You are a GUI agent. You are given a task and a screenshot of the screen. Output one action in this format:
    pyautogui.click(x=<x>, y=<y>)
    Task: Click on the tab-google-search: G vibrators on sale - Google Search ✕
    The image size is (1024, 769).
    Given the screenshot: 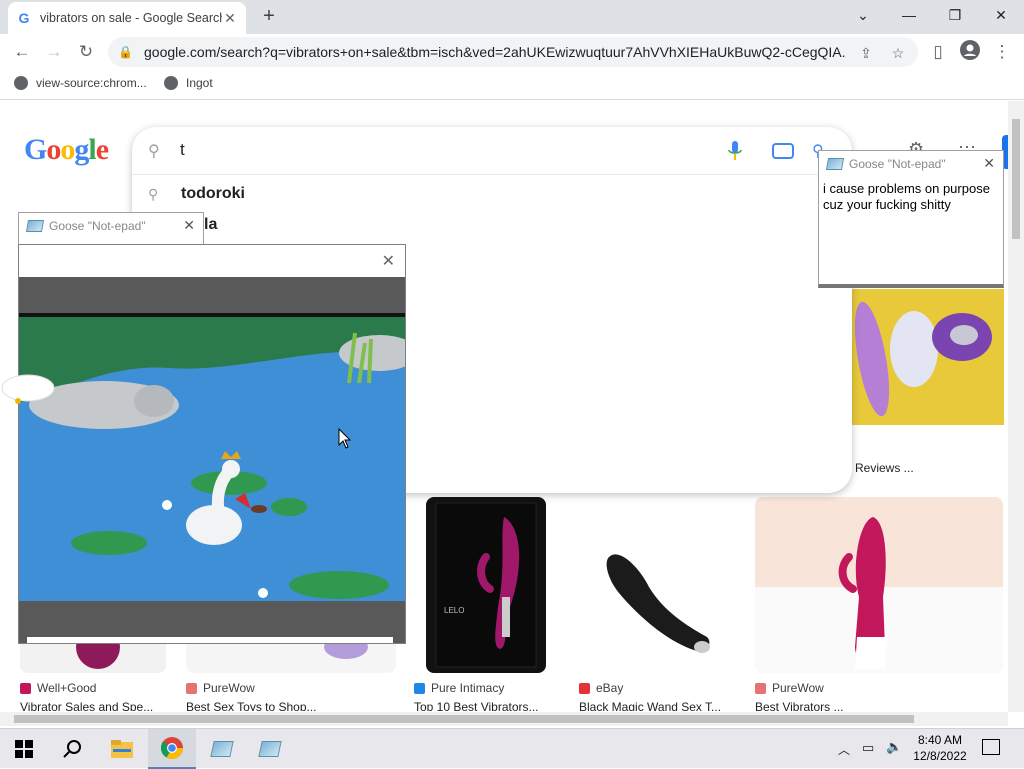 What is the action you would take?
    pyautogui.click(x=127, y=18)
    